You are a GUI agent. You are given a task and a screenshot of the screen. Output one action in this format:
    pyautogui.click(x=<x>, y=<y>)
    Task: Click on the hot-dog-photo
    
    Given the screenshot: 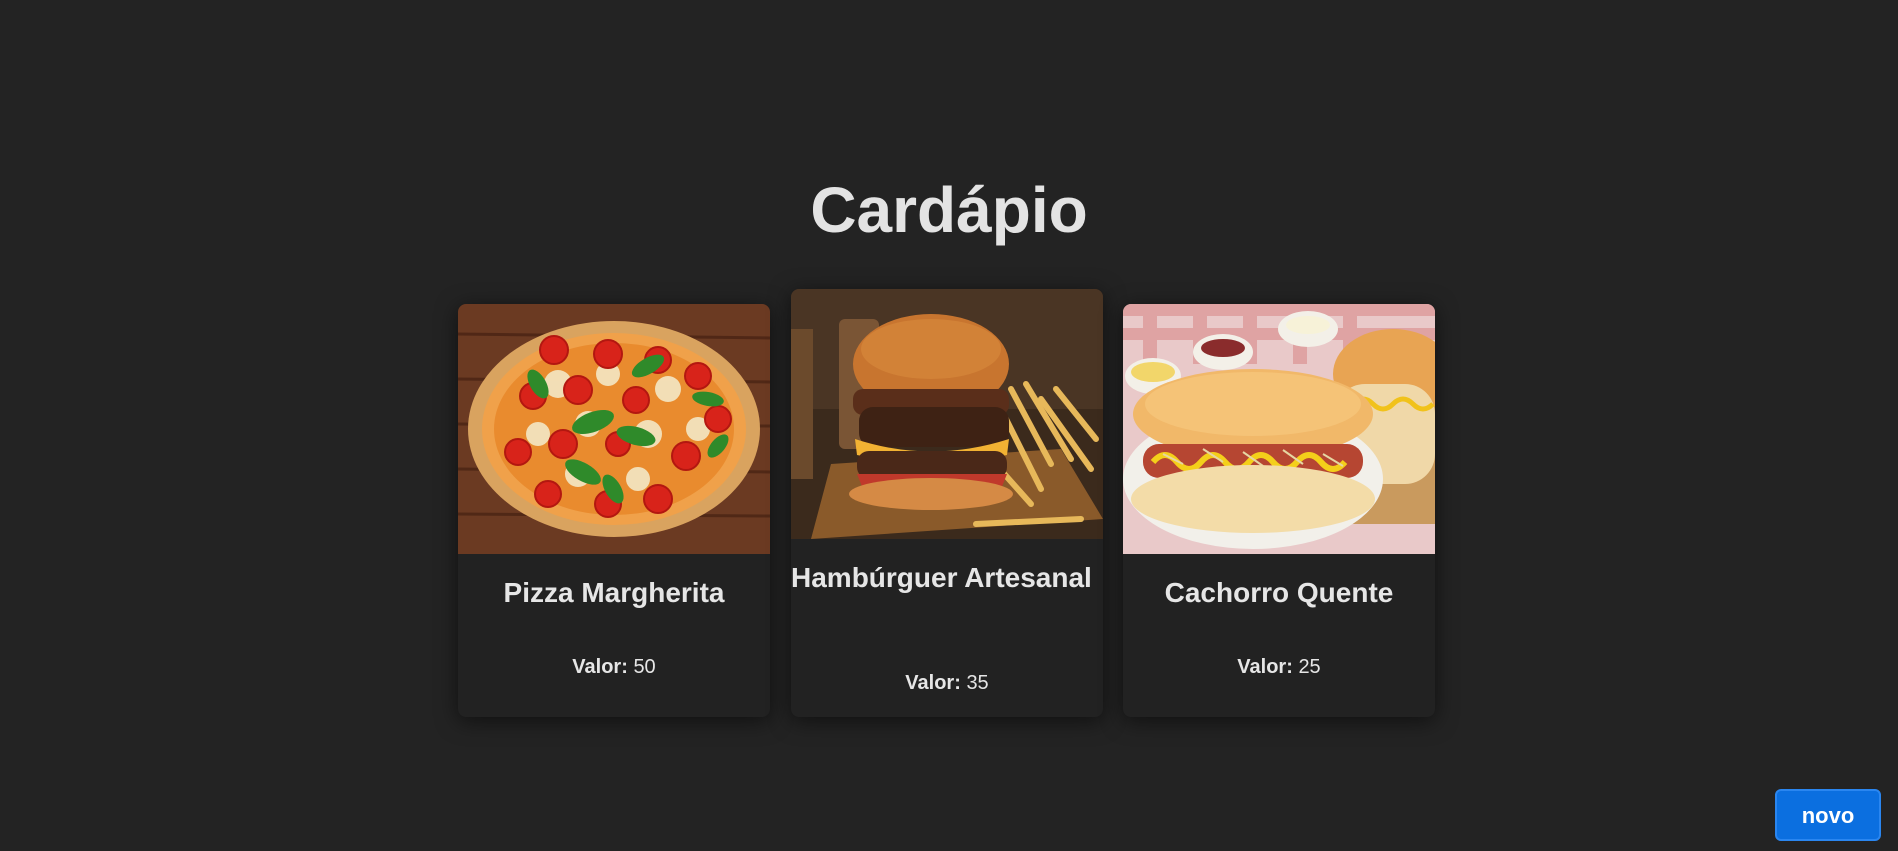 What is the action you would take?
    pyautogui.click(x=1279, y=429)
    